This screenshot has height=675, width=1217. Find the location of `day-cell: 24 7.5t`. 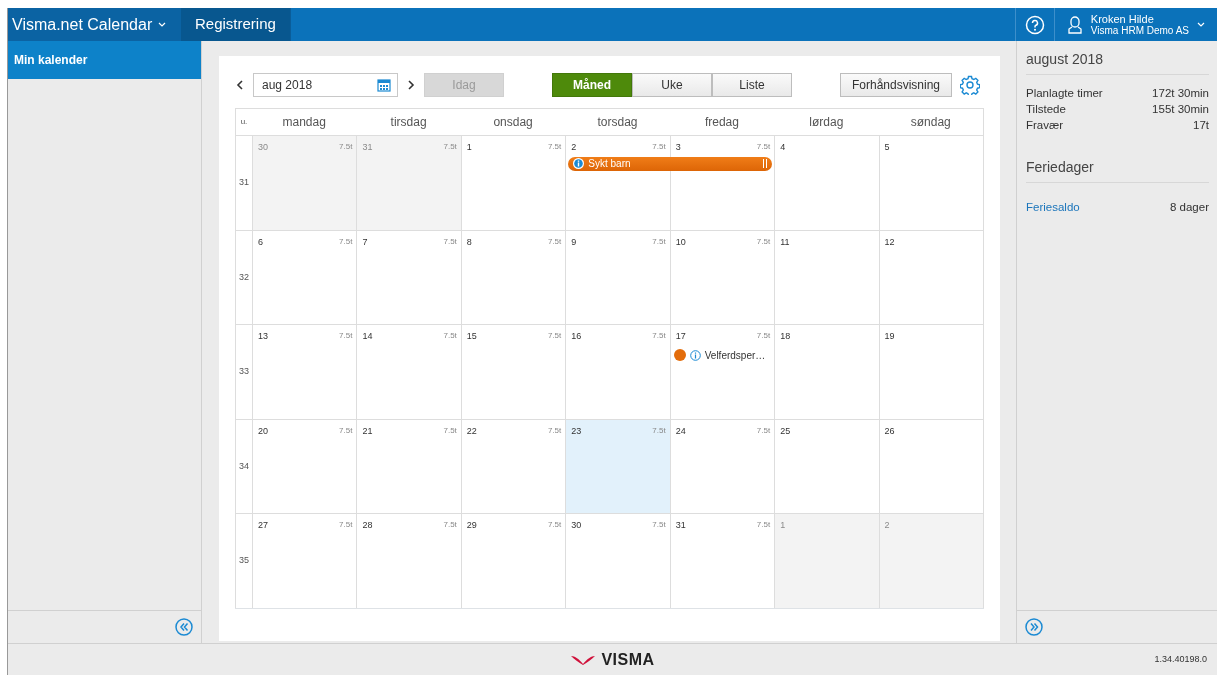

day-cell: 24 7.5t is located at coordinates (722, 465).